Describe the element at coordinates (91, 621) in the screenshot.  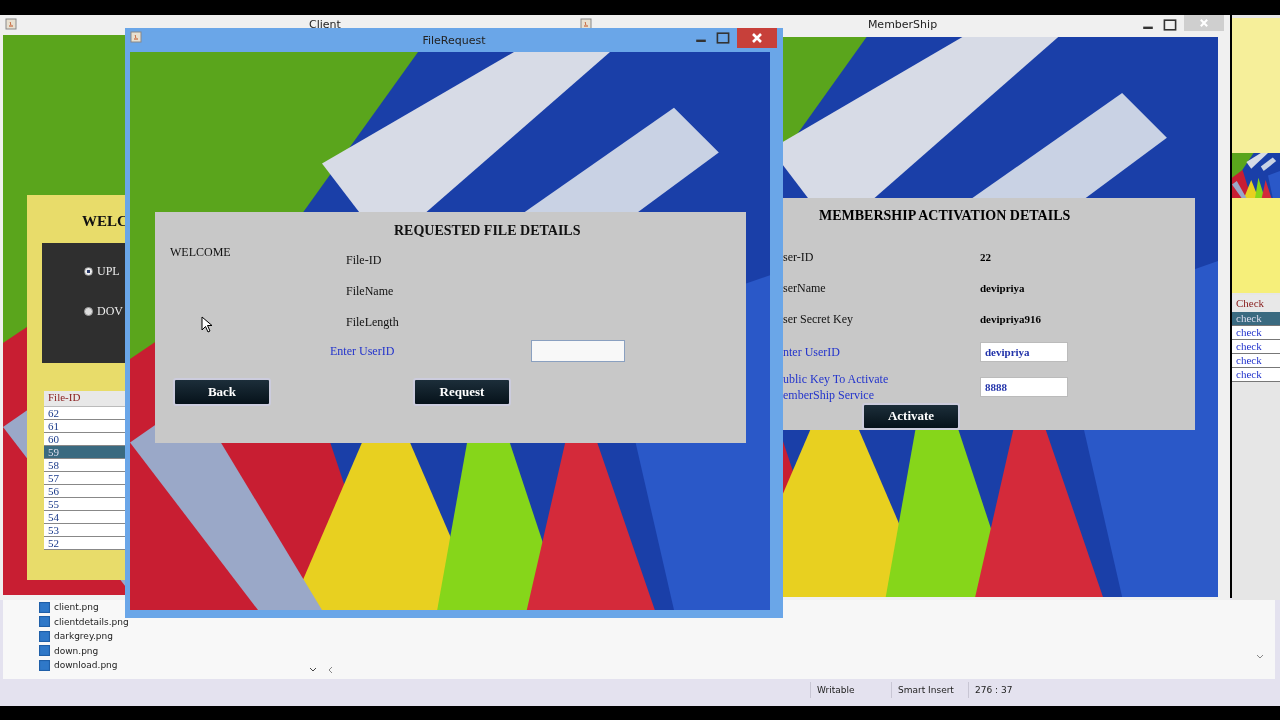
I see `file-name: clientdetails.png` at that location.